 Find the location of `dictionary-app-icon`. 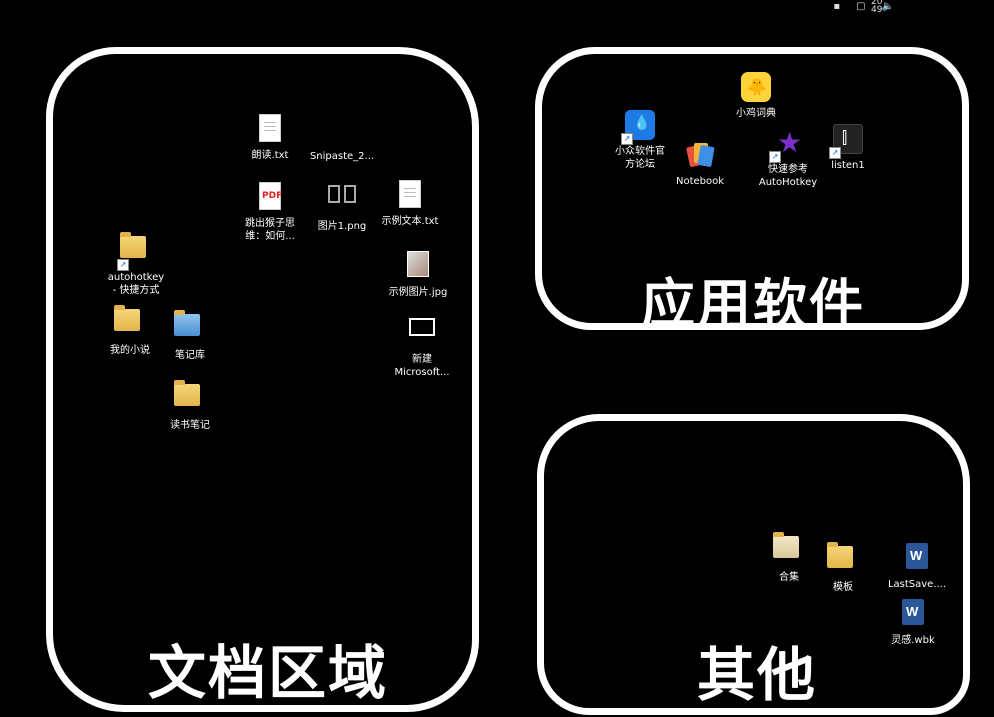

dictionary-app-icon is located at coordinates (756, 88).